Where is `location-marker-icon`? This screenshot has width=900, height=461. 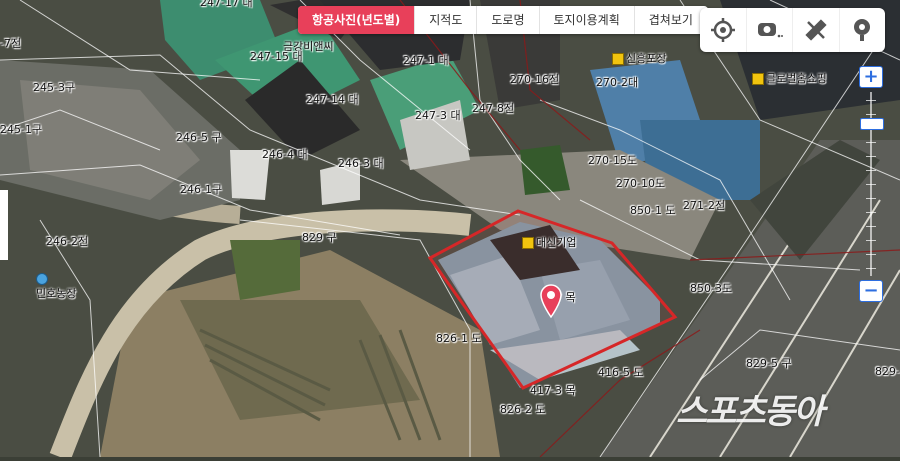
location-marker-icon is located at coordinates (551, 301).